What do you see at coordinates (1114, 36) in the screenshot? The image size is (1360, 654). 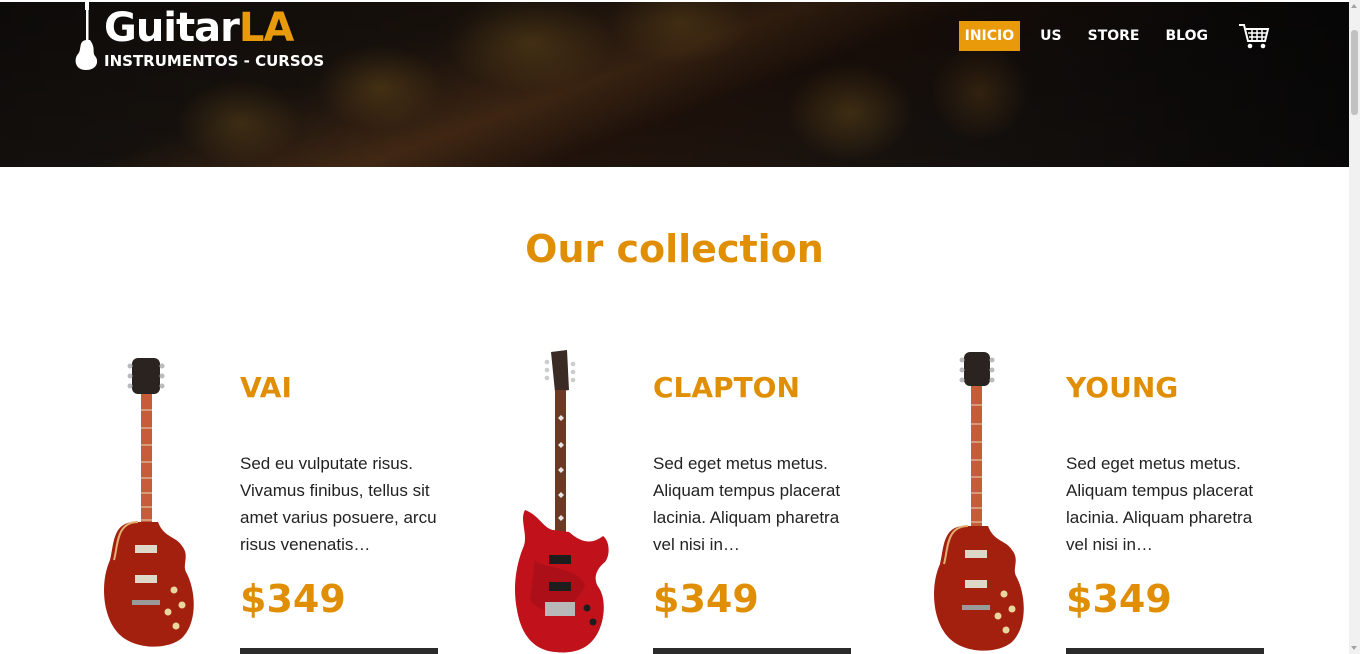 I see `nav-link-store: STORE` at bounding box center [1114, 36].